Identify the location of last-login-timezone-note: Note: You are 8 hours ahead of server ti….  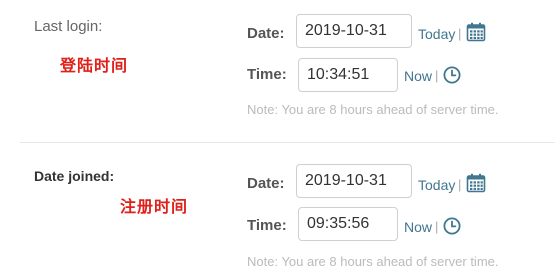
(373, 109).